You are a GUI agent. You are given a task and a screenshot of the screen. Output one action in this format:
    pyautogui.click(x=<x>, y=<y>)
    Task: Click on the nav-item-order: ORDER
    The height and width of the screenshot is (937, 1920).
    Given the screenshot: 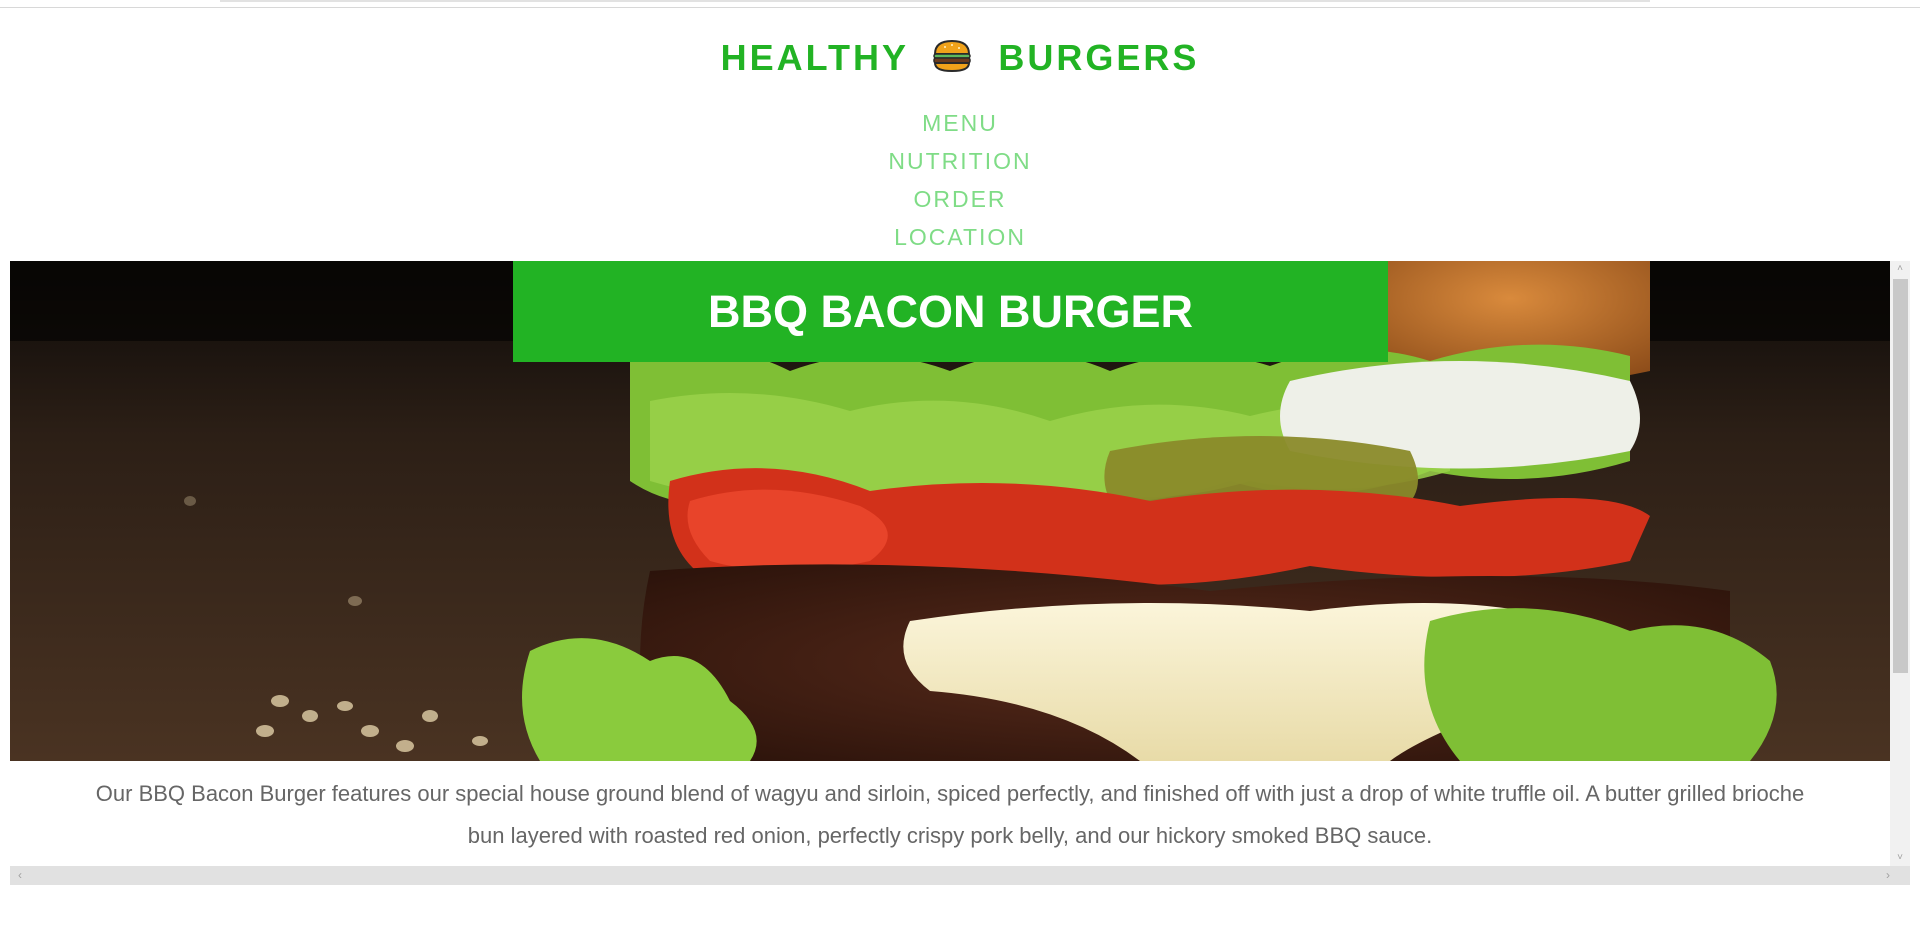 What is the action you would take?
    pyautogui.click(x=960, y=199)
    